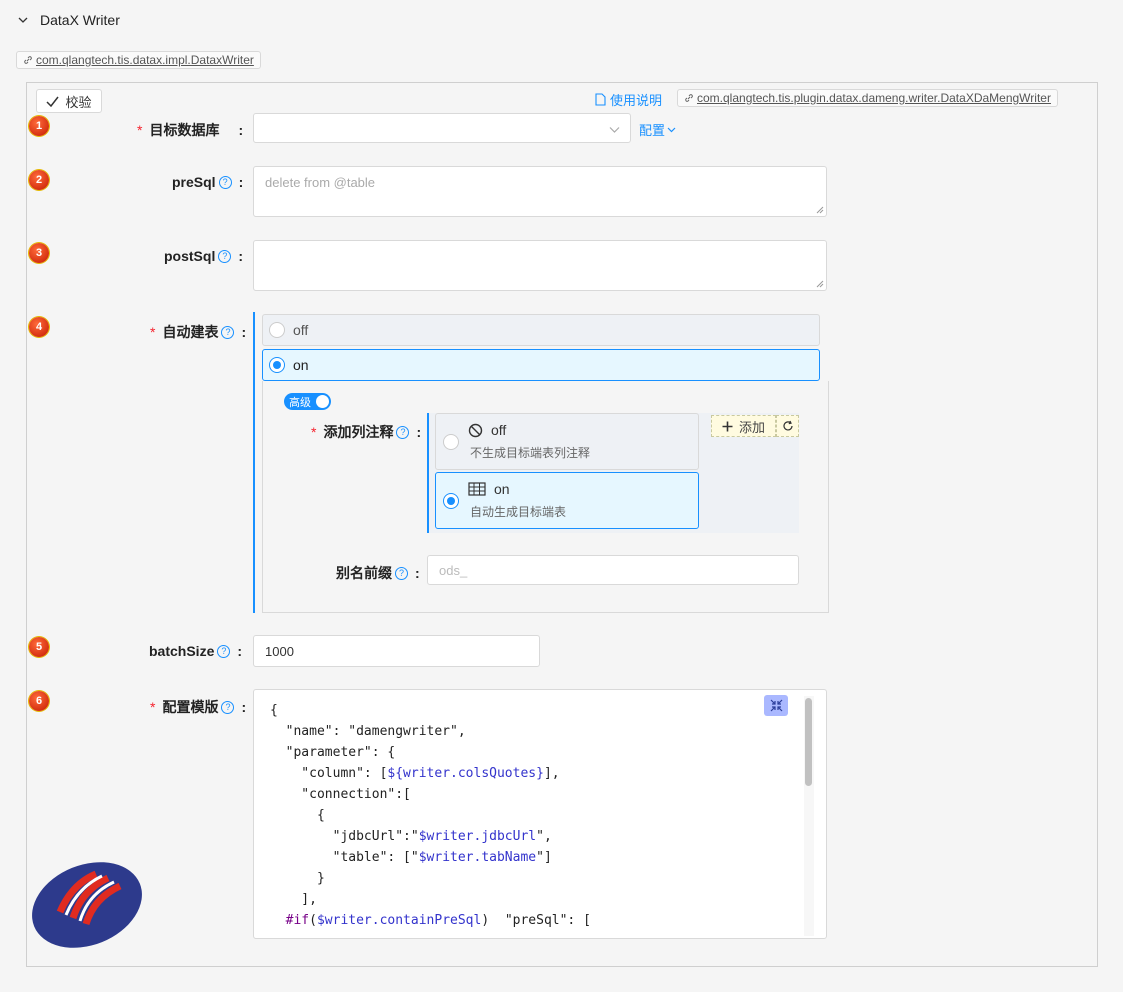  Describe the element at coordinates (182, 651) in the screenshot. I see `batchsize-label-text: batchSize` at that location.